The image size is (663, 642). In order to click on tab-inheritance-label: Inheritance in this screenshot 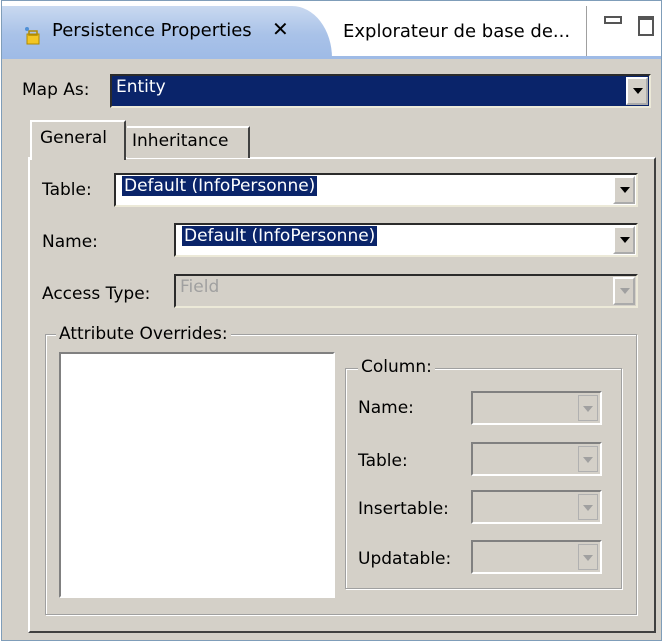, I will do `click(180, 141)`.